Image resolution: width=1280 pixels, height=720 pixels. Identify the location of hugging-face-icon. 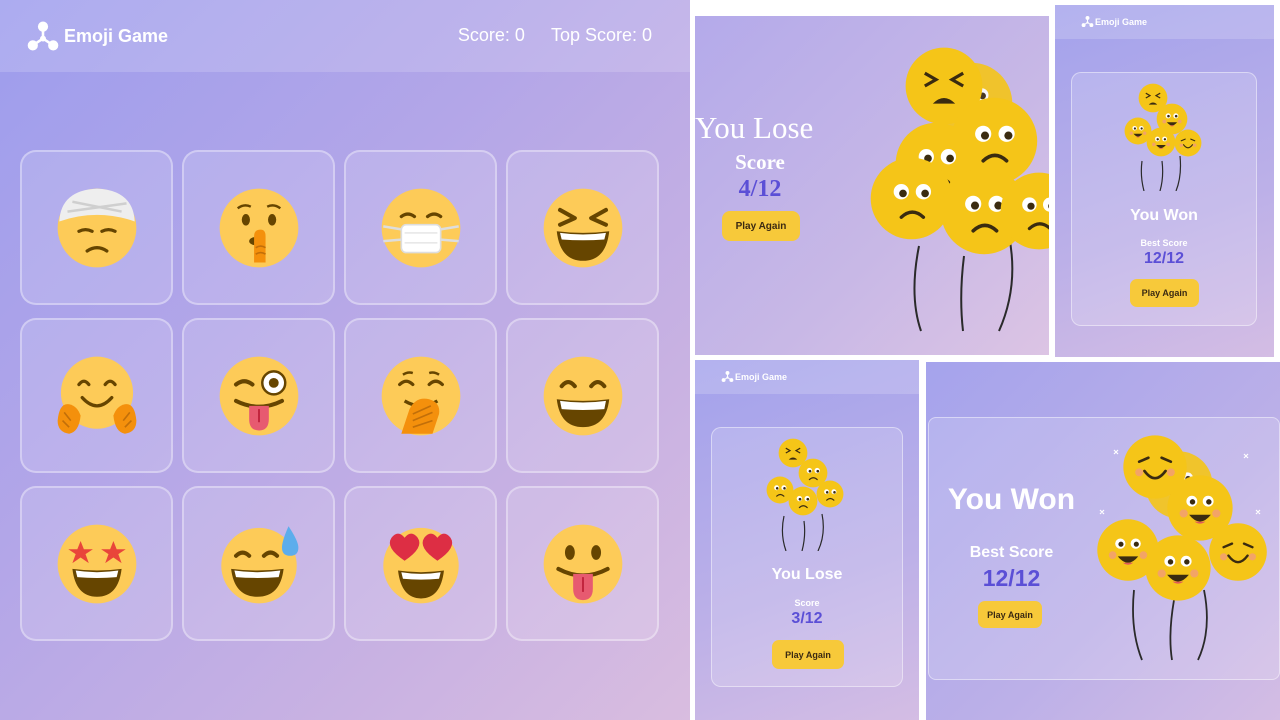
(96, 395).